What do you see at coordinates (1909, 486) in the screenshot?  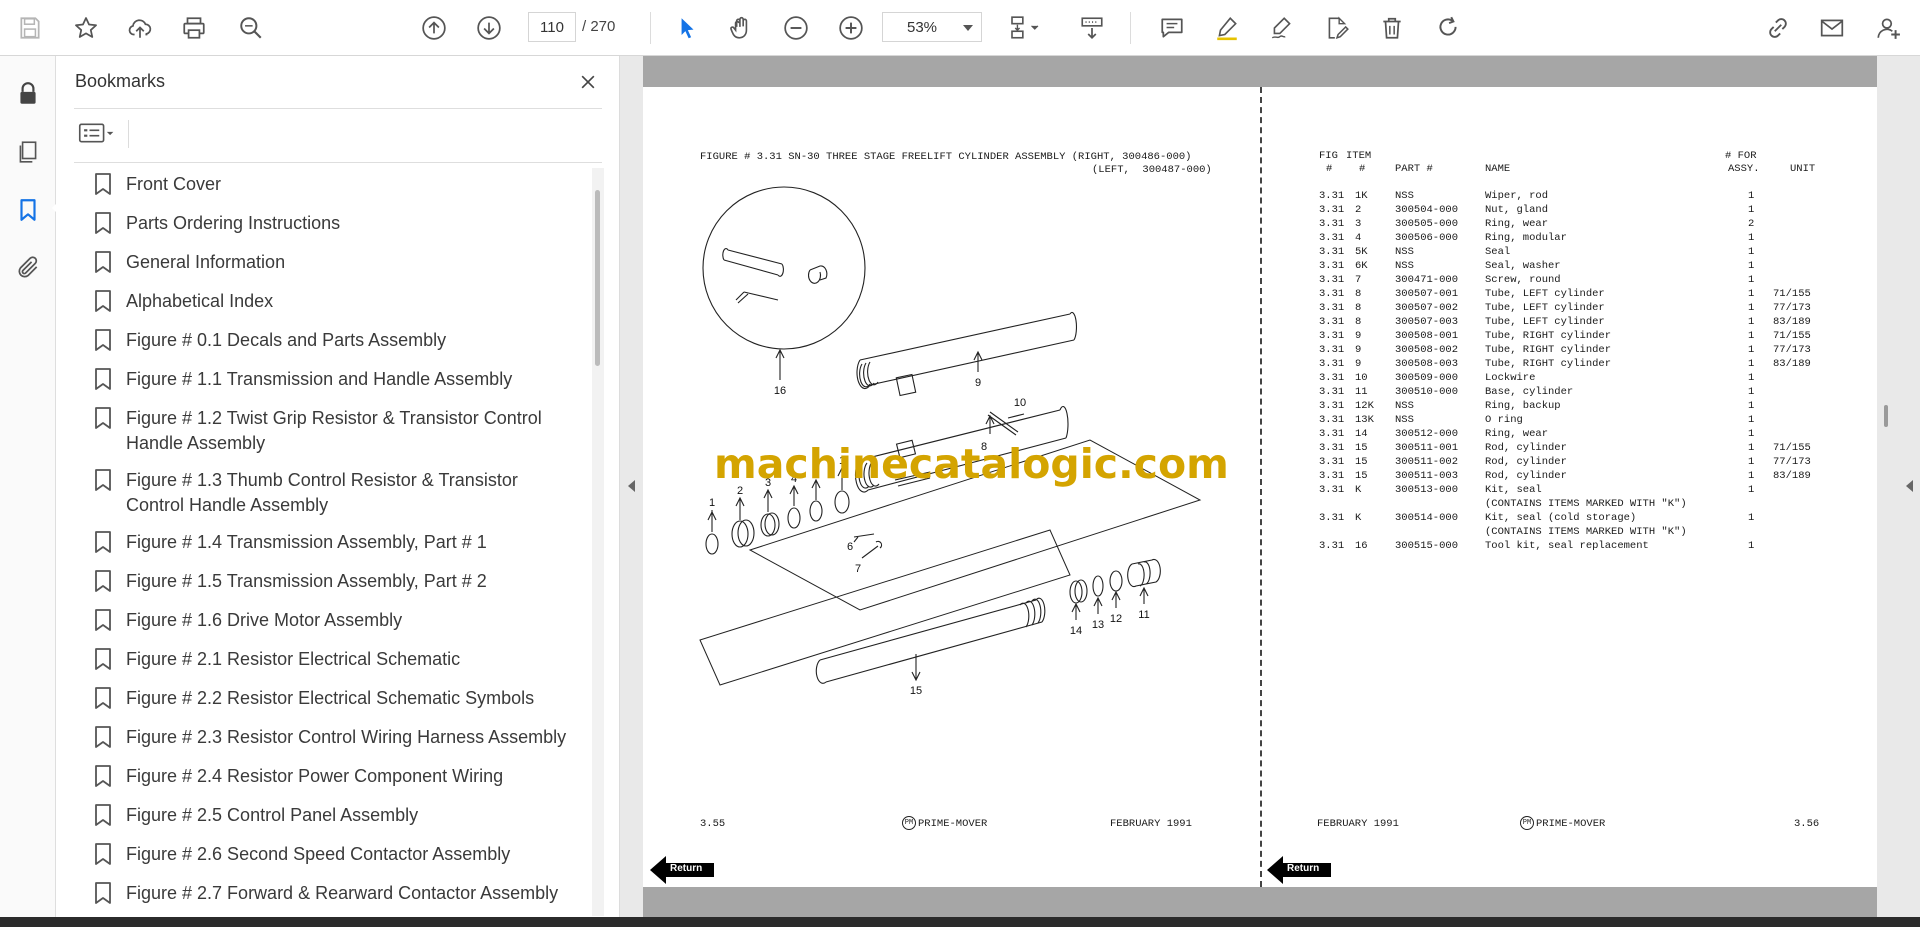 I see `expand-right-arrow-icon` at bounding box center [1909, 486].